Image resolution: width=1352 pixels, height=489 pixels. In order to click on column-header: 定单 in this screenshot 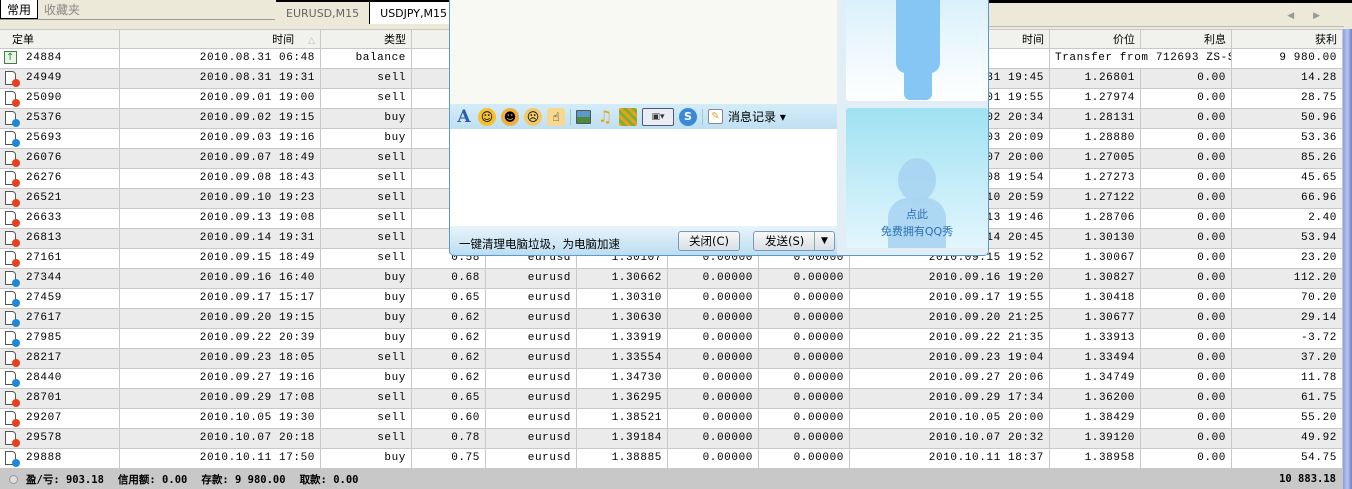, I will do `click(60, 39)`.